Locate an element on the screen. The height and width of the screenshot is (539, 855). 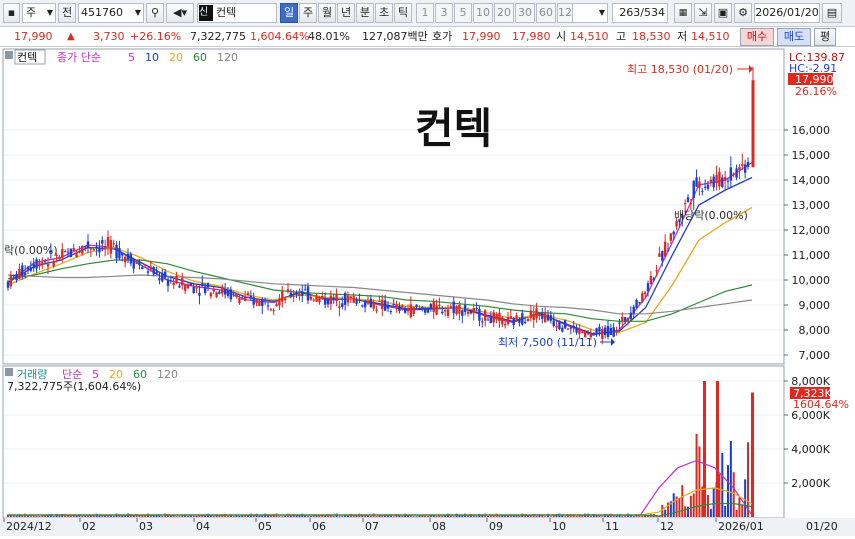
interval-tab-1: 1 is located at coordinates (425, 13).